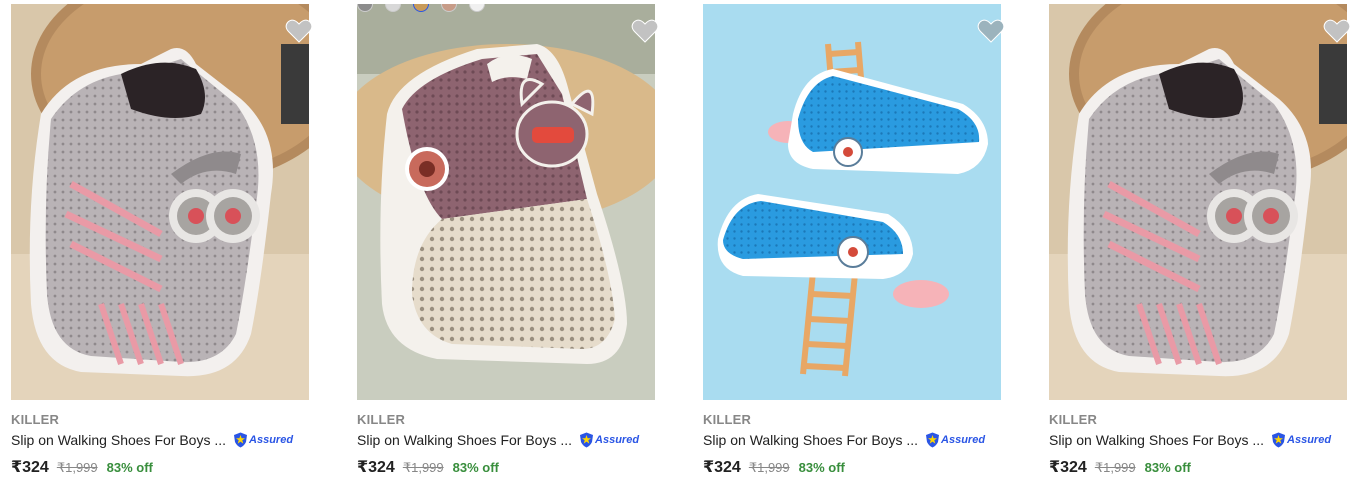  What do you see at coordinates (421, 8) in the screenshot?
I see `color-swatches` at bounding box center [421, 8].